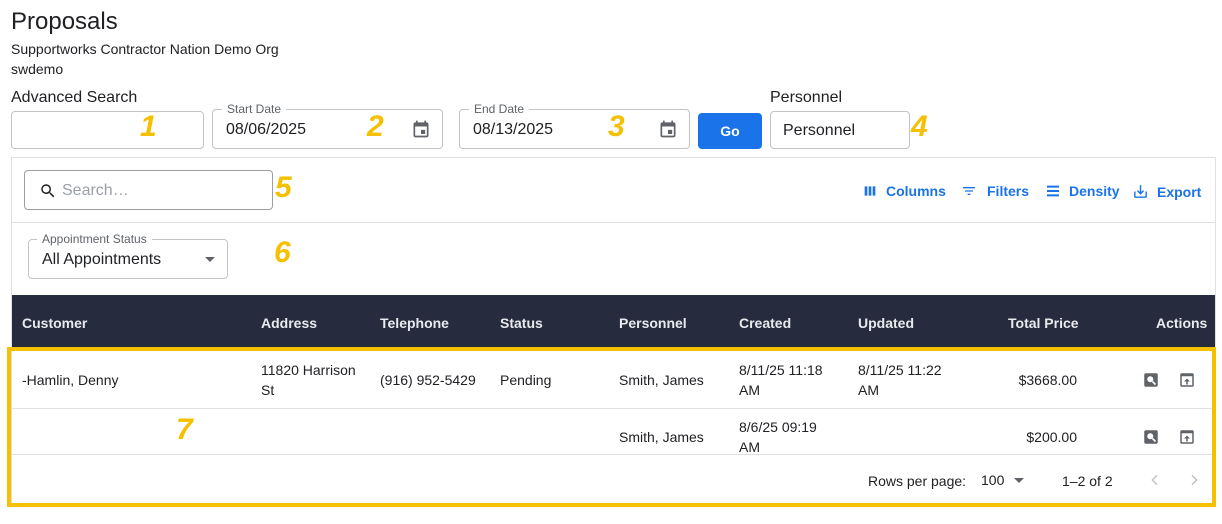 The image size is (1222, 524). What do you see at coordinates (653, 323) in the screenshot?
I see `column-header-personnel: Personnel` at bounding box center [653, 323].